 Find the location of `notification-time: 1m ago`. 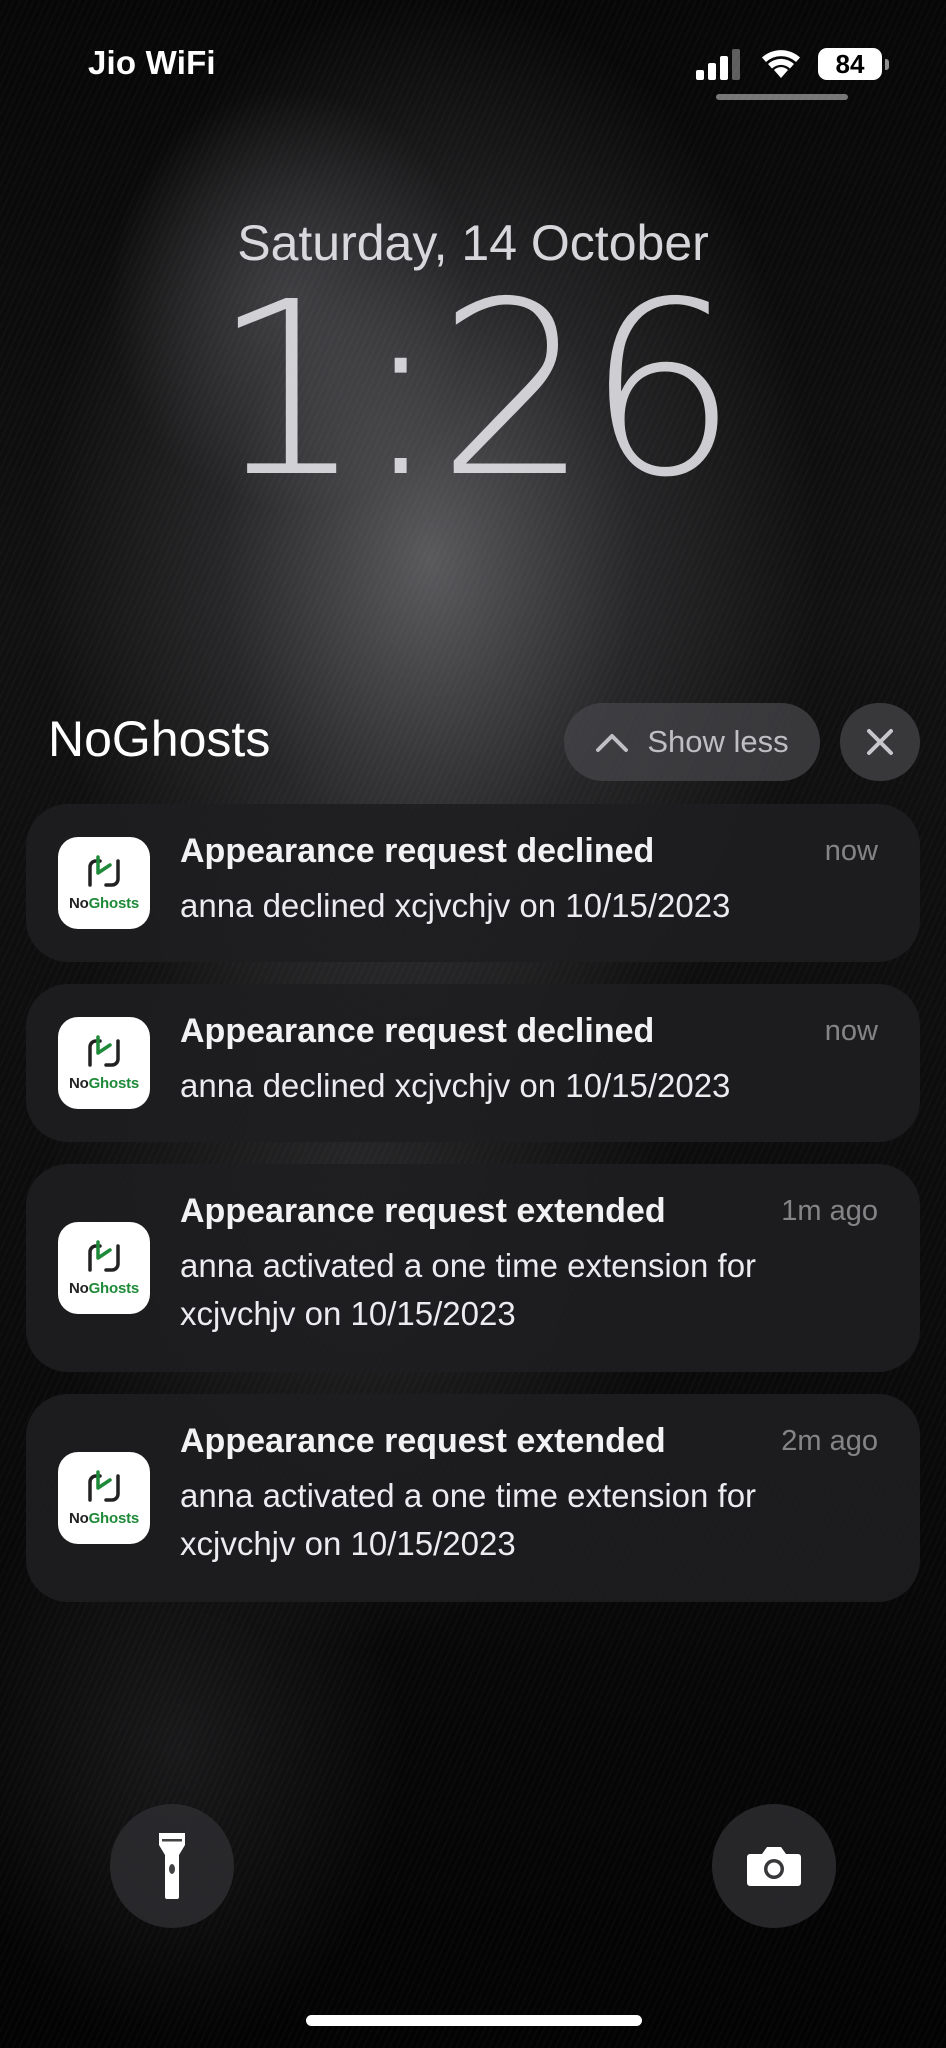

notification-time: 1m ago is located at coordinates (829, 1211).